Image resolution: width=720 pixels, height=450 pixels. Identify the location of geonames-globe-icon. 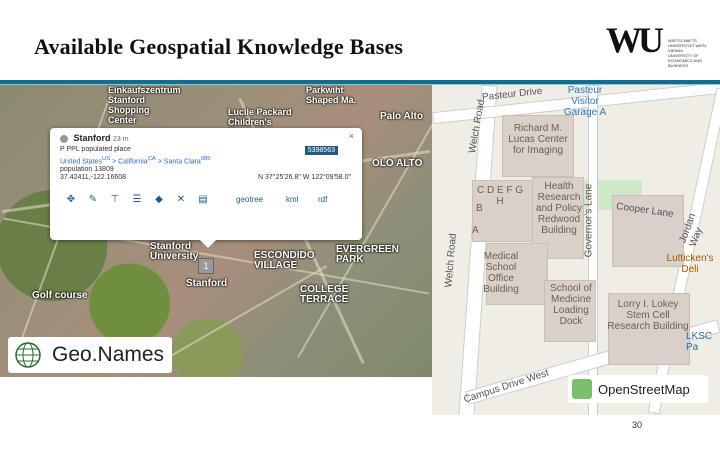
(28, 355).